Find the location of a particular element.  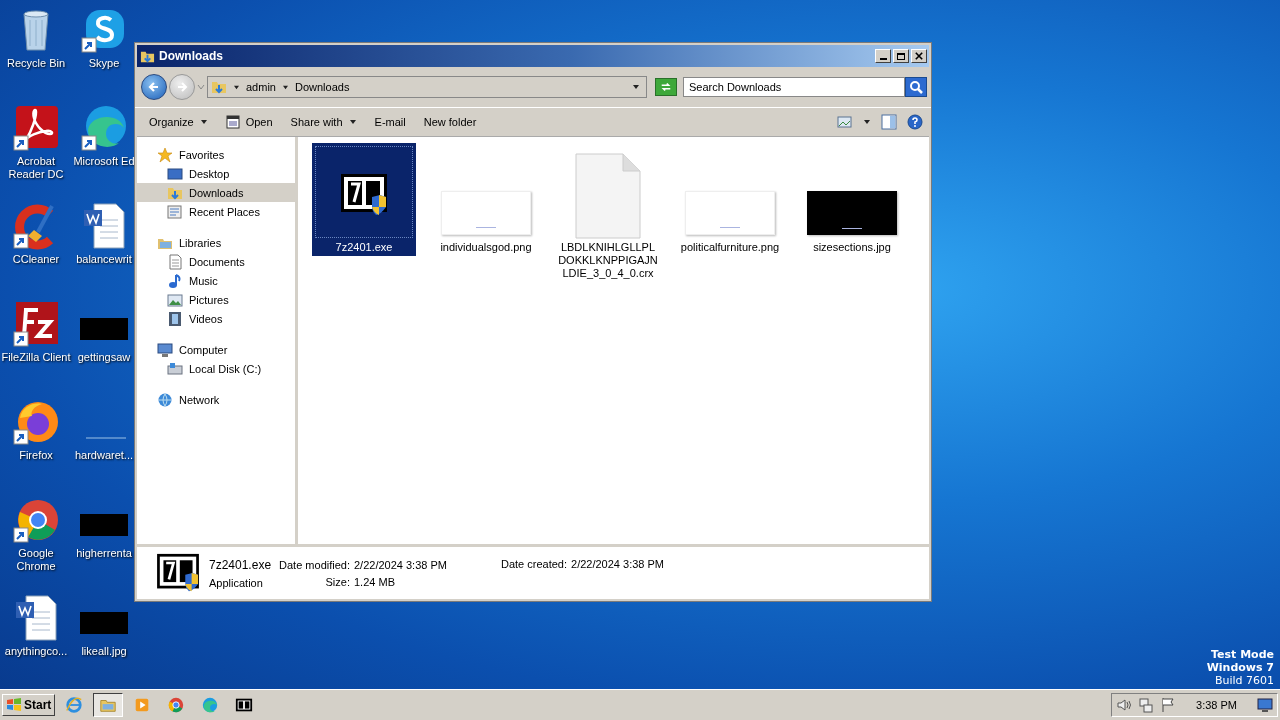

file-item: LBDLKNIHLGLLPLDOKKLKNPPIGAJNLDIE_3_0_4_0.crx is located at coordinates (608, 212).